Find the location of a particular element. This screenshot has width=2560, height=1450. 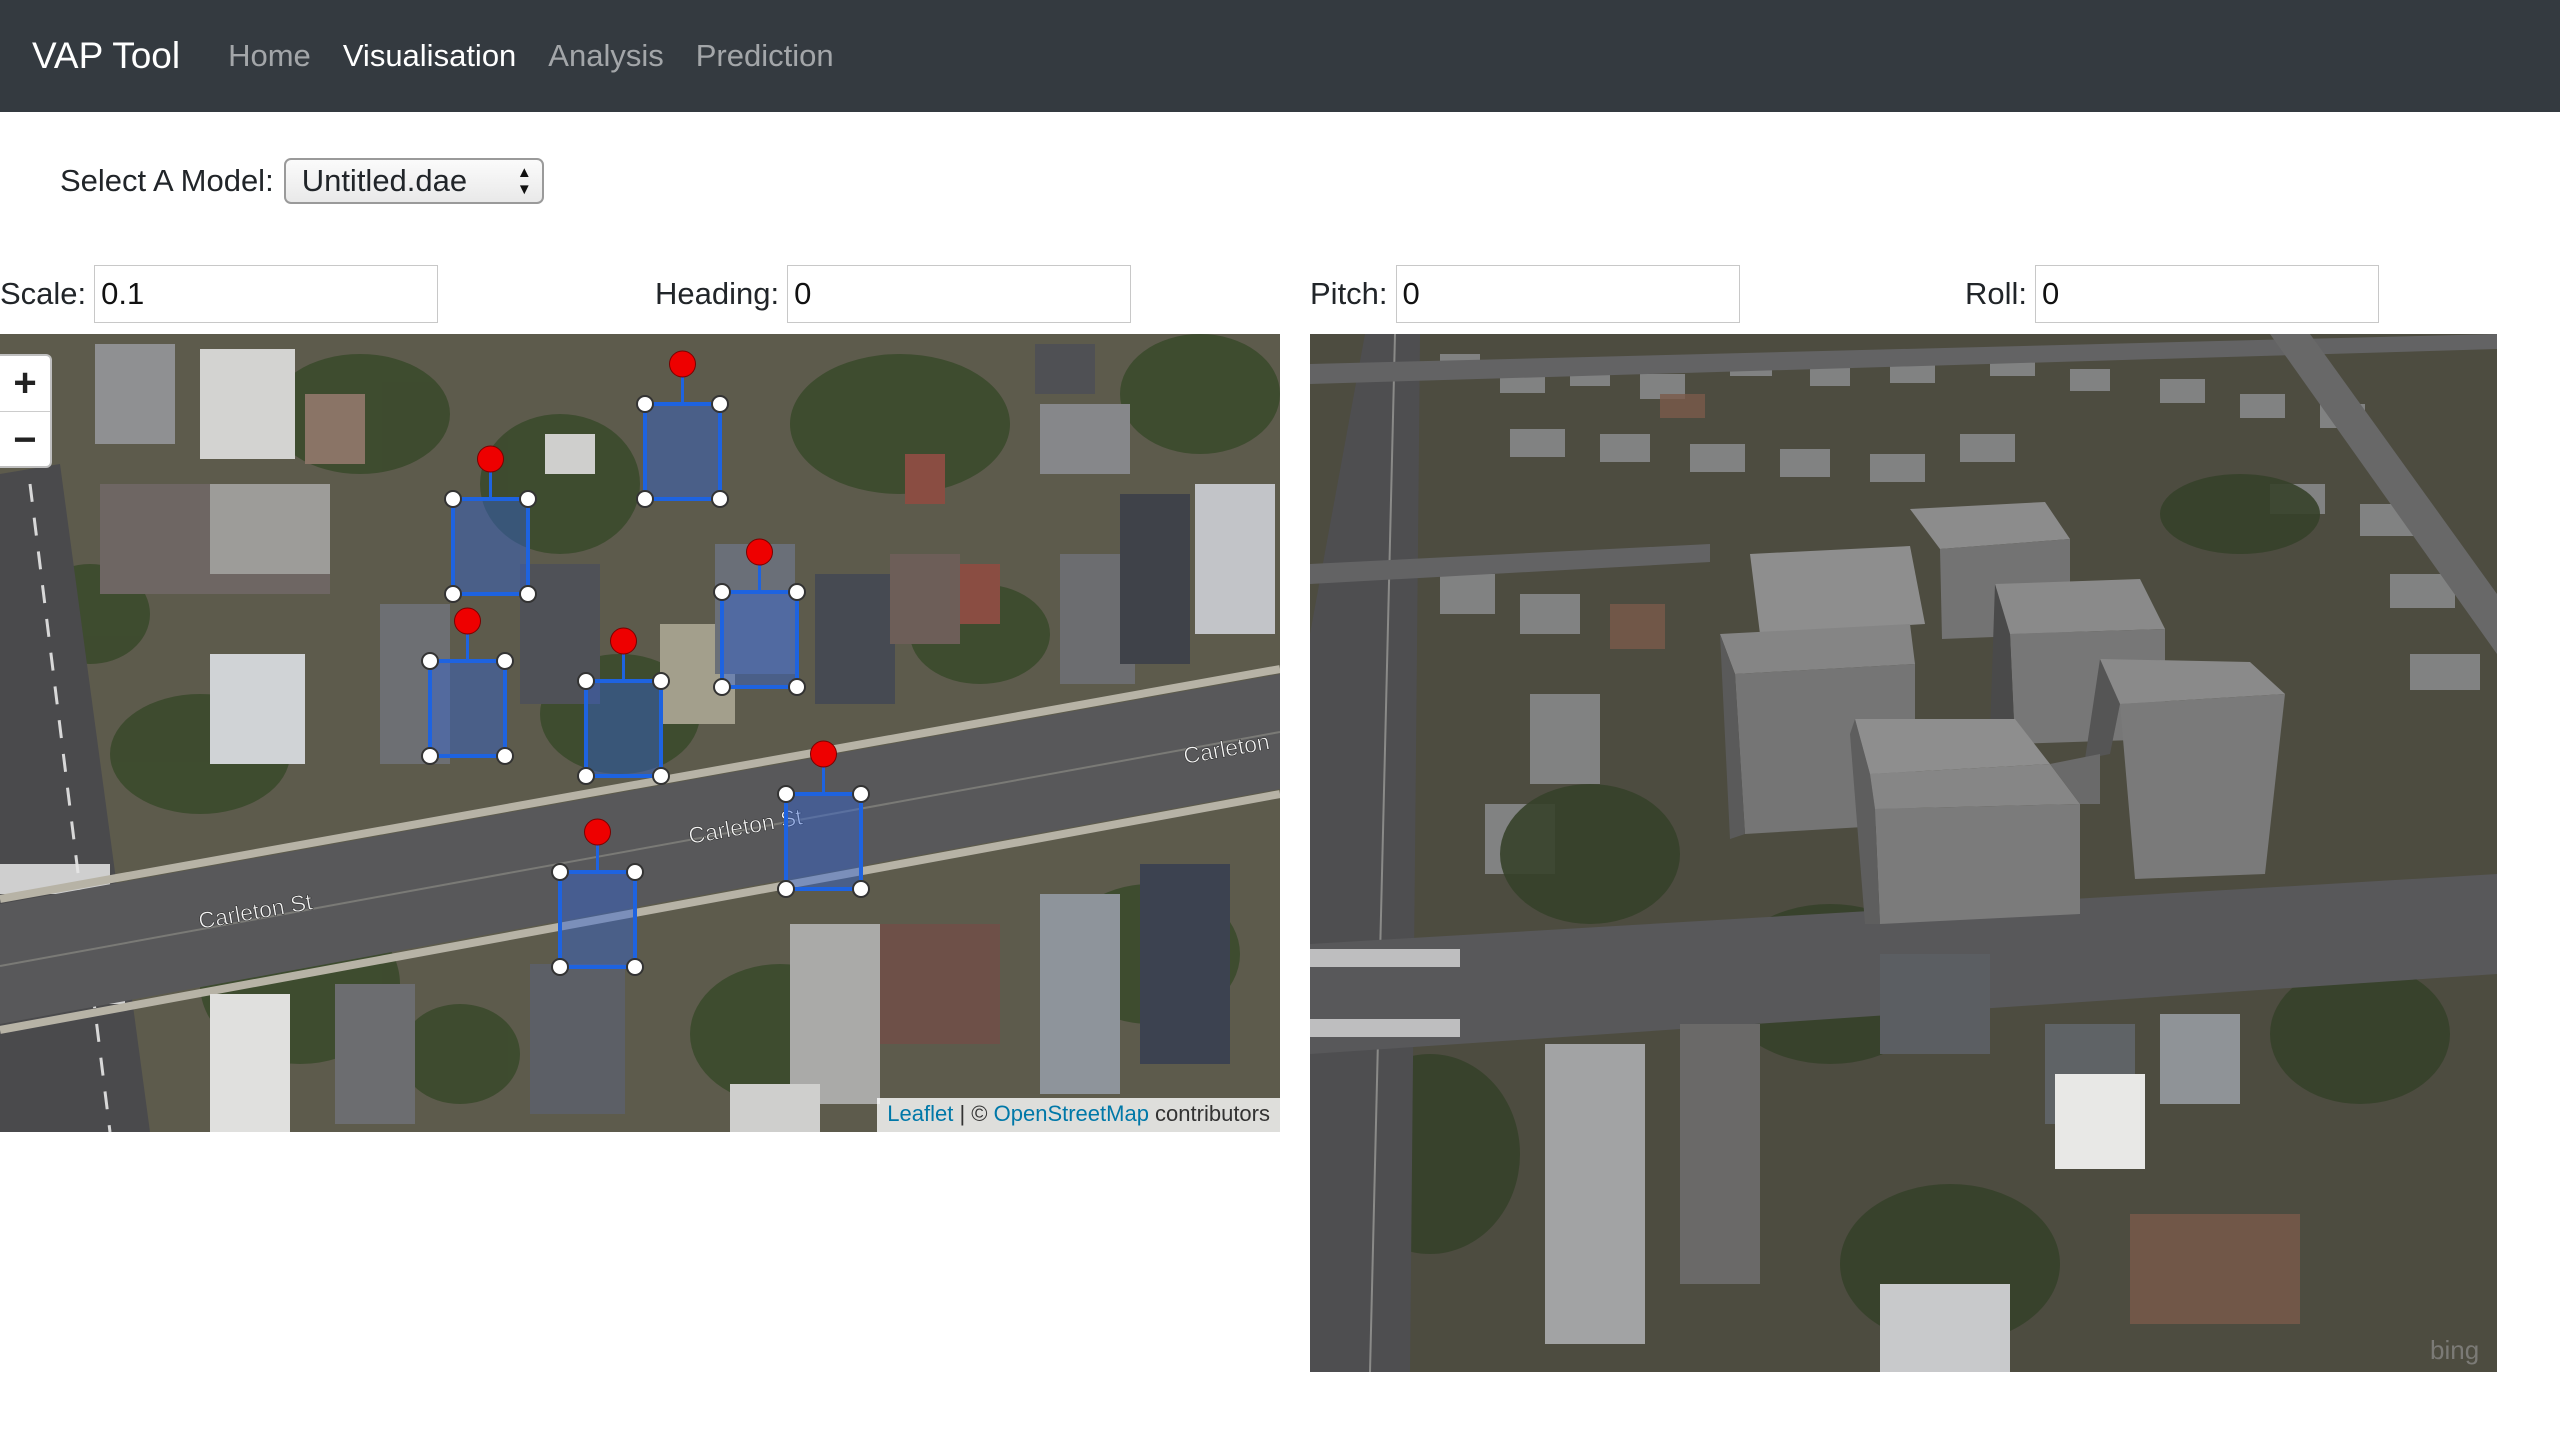

pitch-field: Pitch: is located at coordinates (1525, 294).